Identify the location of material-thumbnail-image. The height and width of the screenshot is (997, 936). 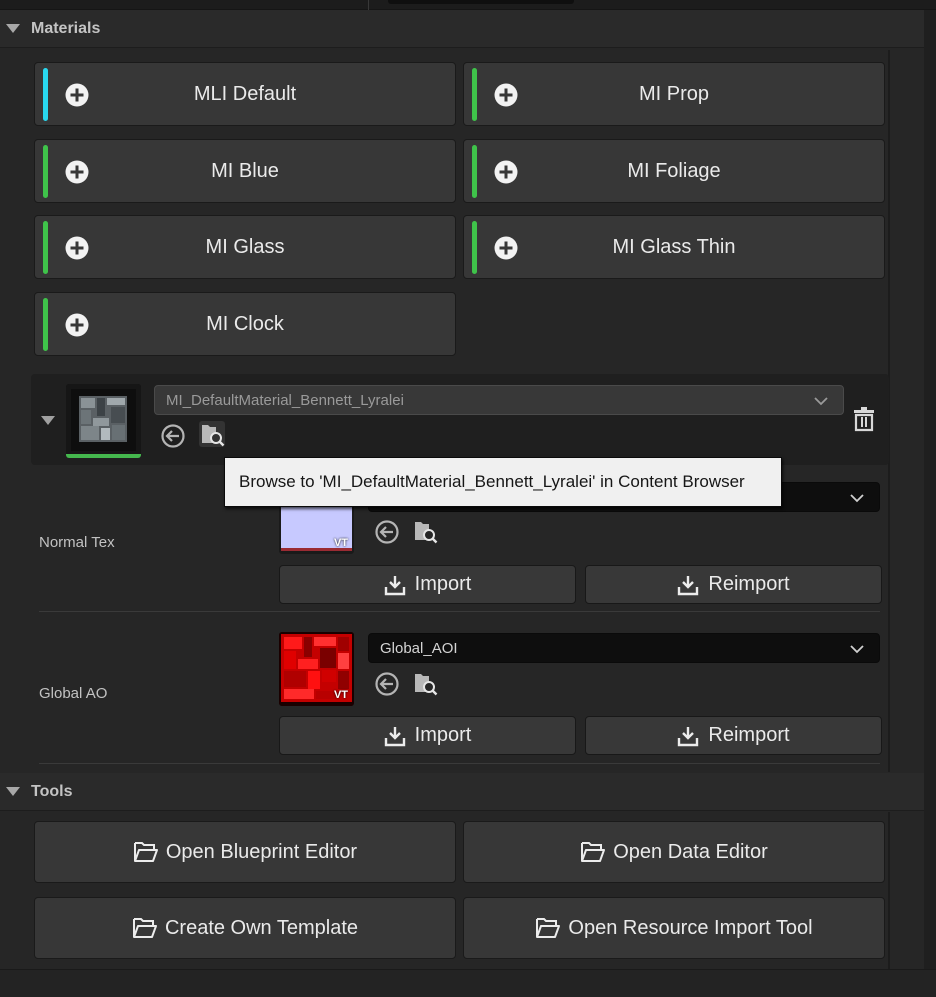
(103, 421).